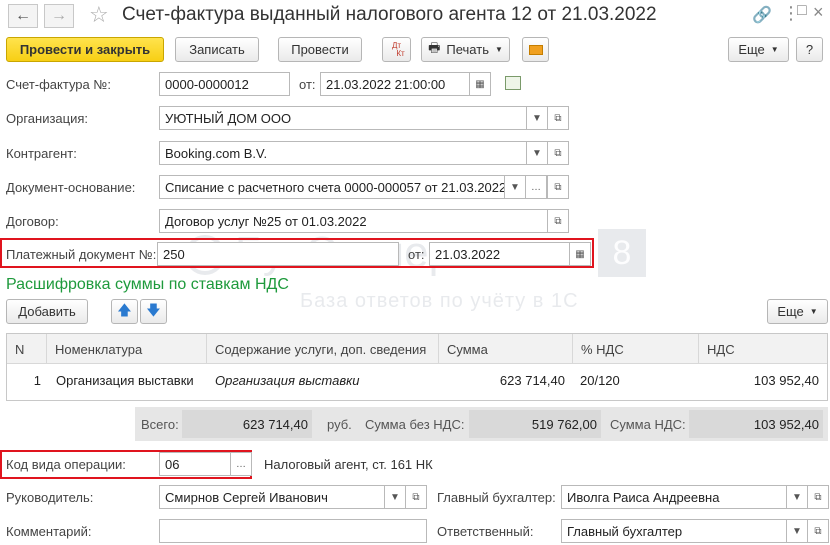 This screenshot has height=545, width=830. Describe the element at coordinates (99, 15) in the screenshot. I see `favorite-star-icon: ☆` at that location.